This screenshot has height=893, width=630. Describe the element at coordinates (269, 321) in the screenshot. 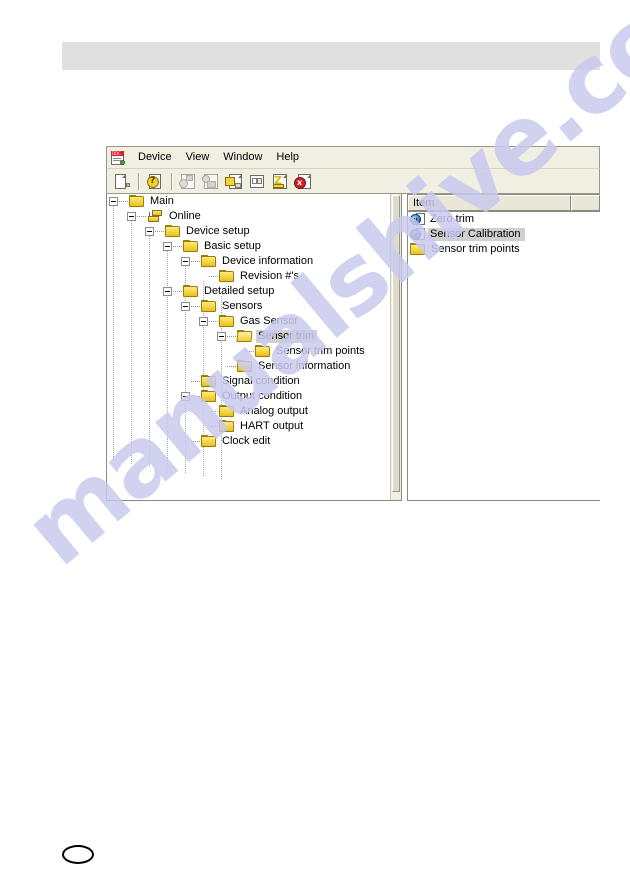

I see `tree-node-label: Gas Sensor` at that location.